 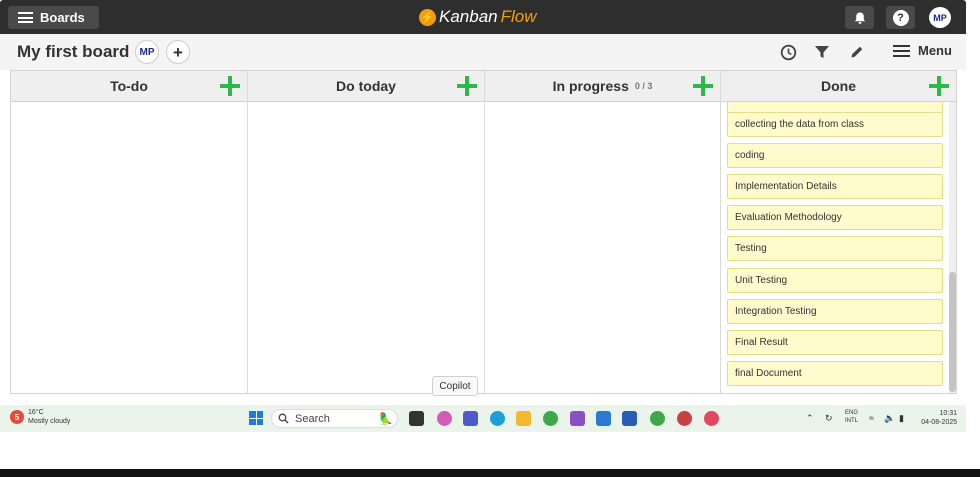 I want to click on boards-label: Boards, so click(x=62, y=17).